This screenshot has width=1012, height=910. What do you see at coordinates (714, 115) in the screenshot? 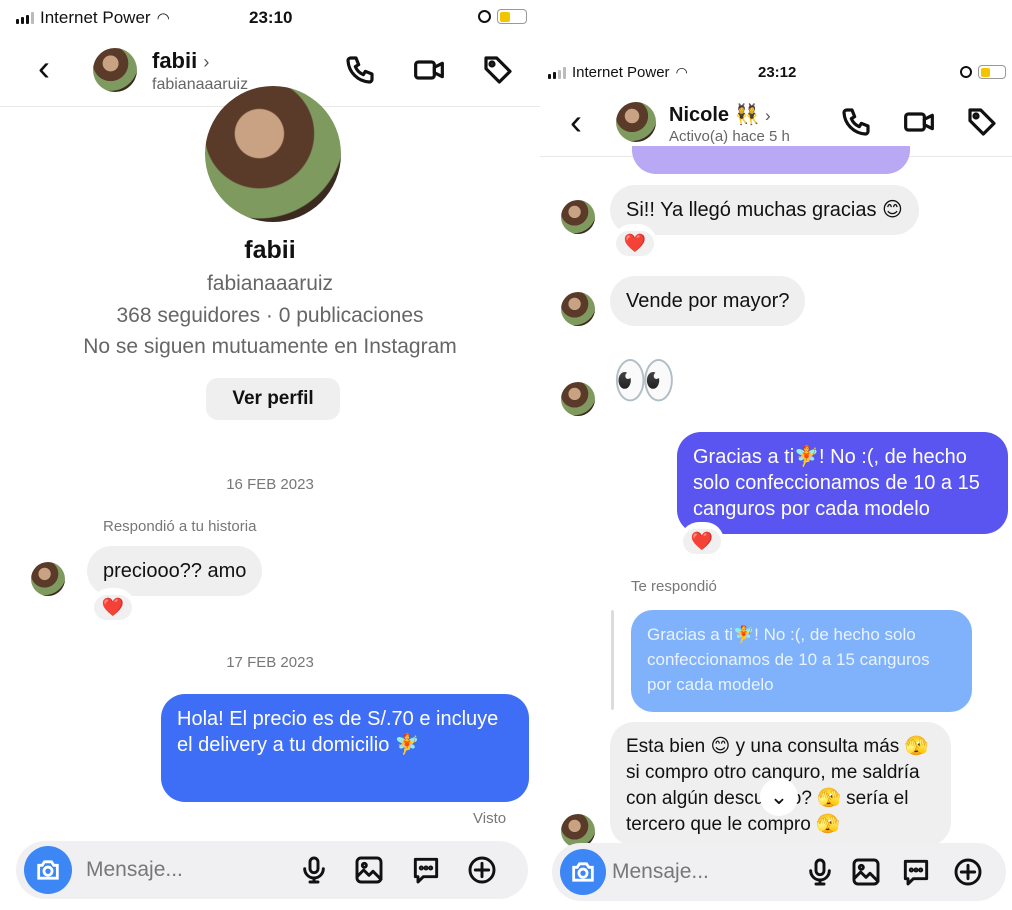
I see `header-name: Nicole 👯` at bounding box center [714, 115].